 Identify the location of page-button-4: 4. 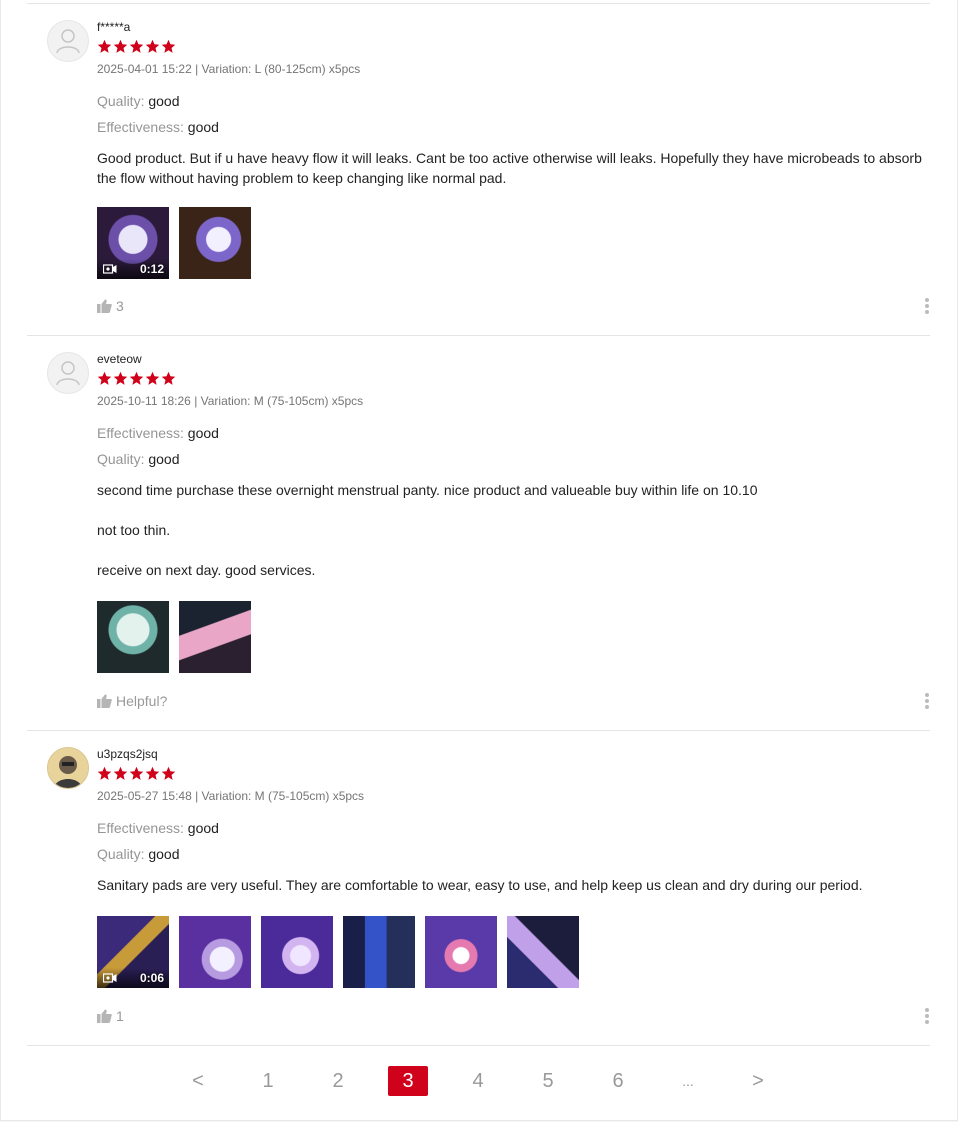
(478, 1081).